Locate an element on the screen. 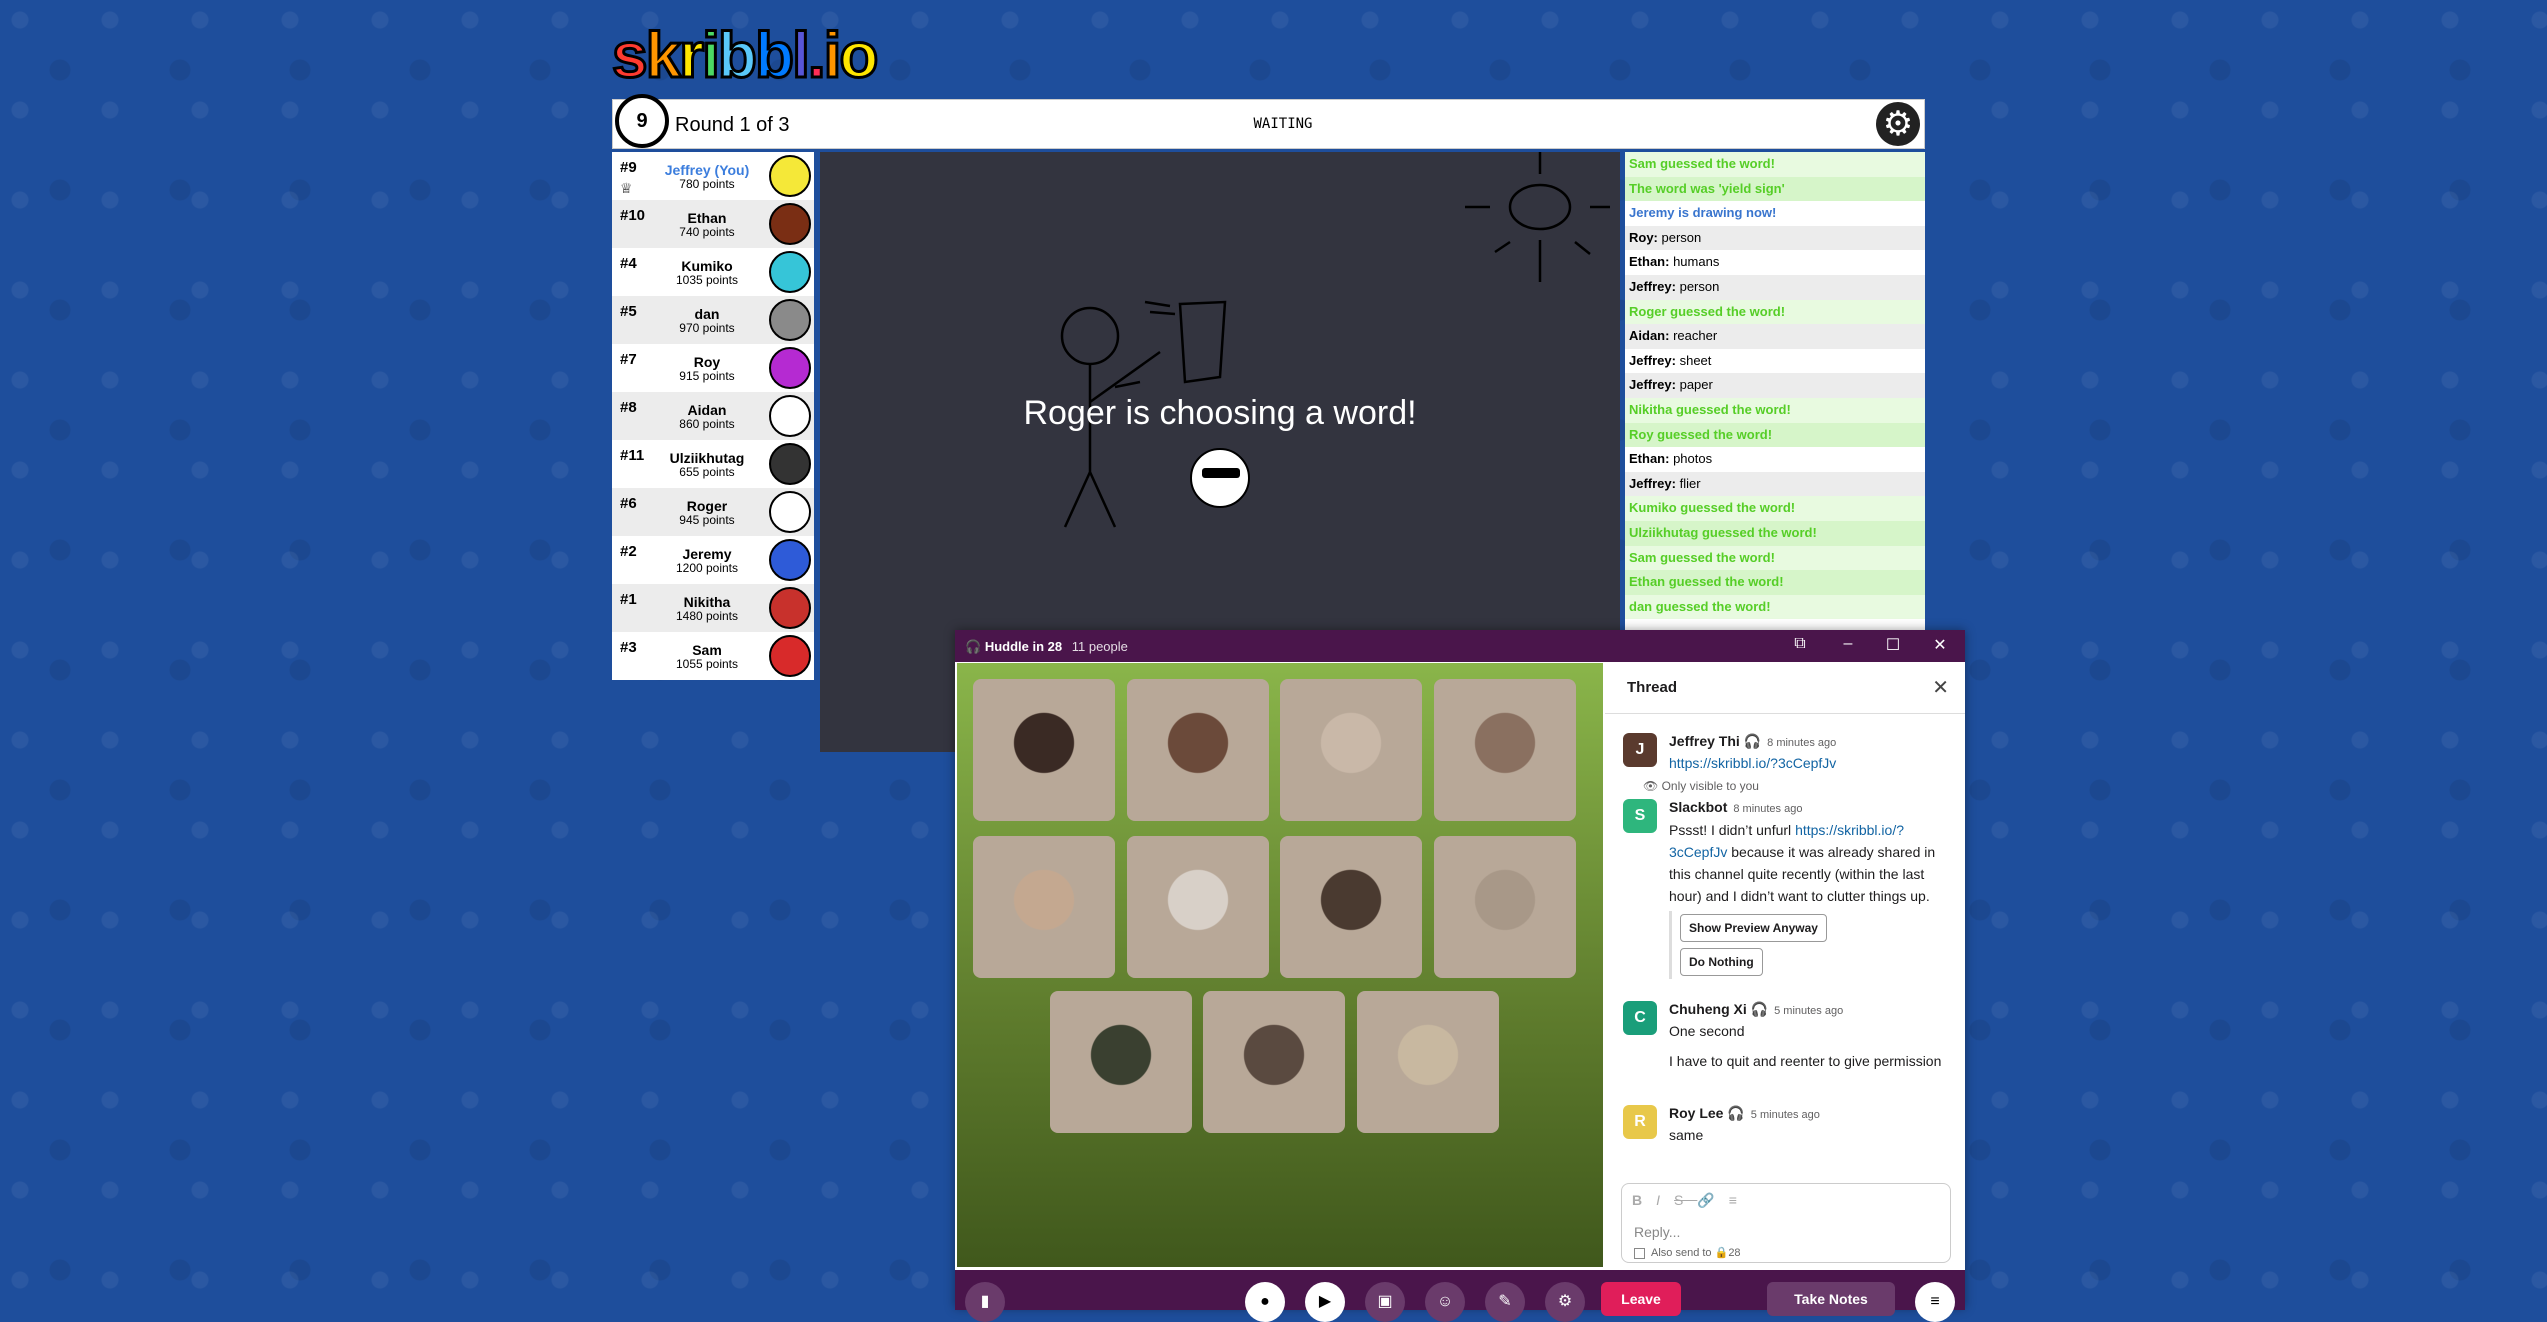 The width and height of the screenshot is (2547, 1322). bold-icon: B is located at coordinates (1644, 1200).